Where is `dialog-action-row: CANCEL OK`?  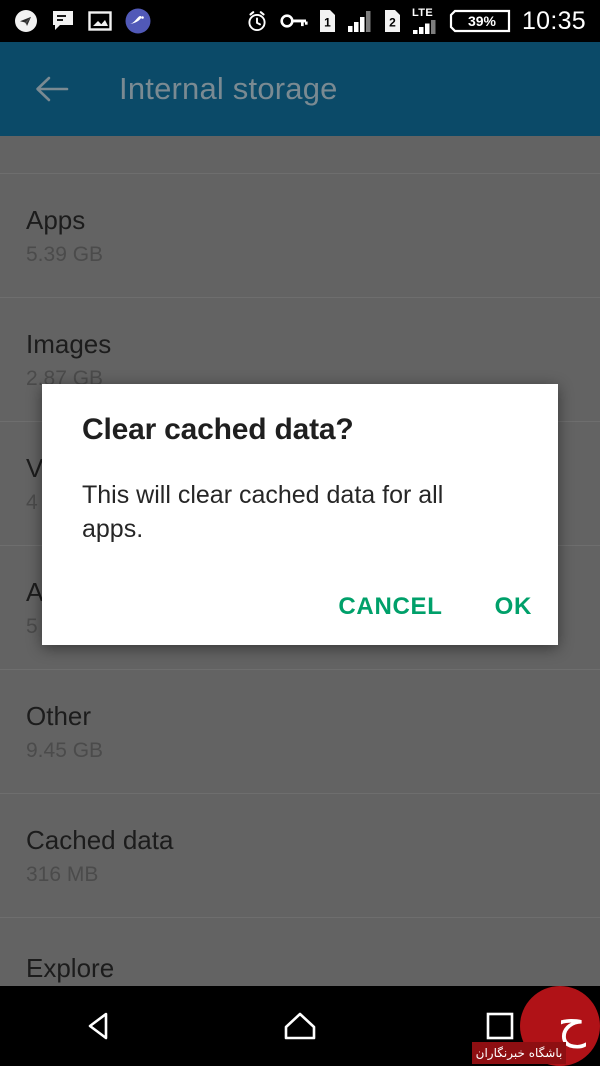 dialog-action-row: CANCEL OK is located at coordinates (435, 607).